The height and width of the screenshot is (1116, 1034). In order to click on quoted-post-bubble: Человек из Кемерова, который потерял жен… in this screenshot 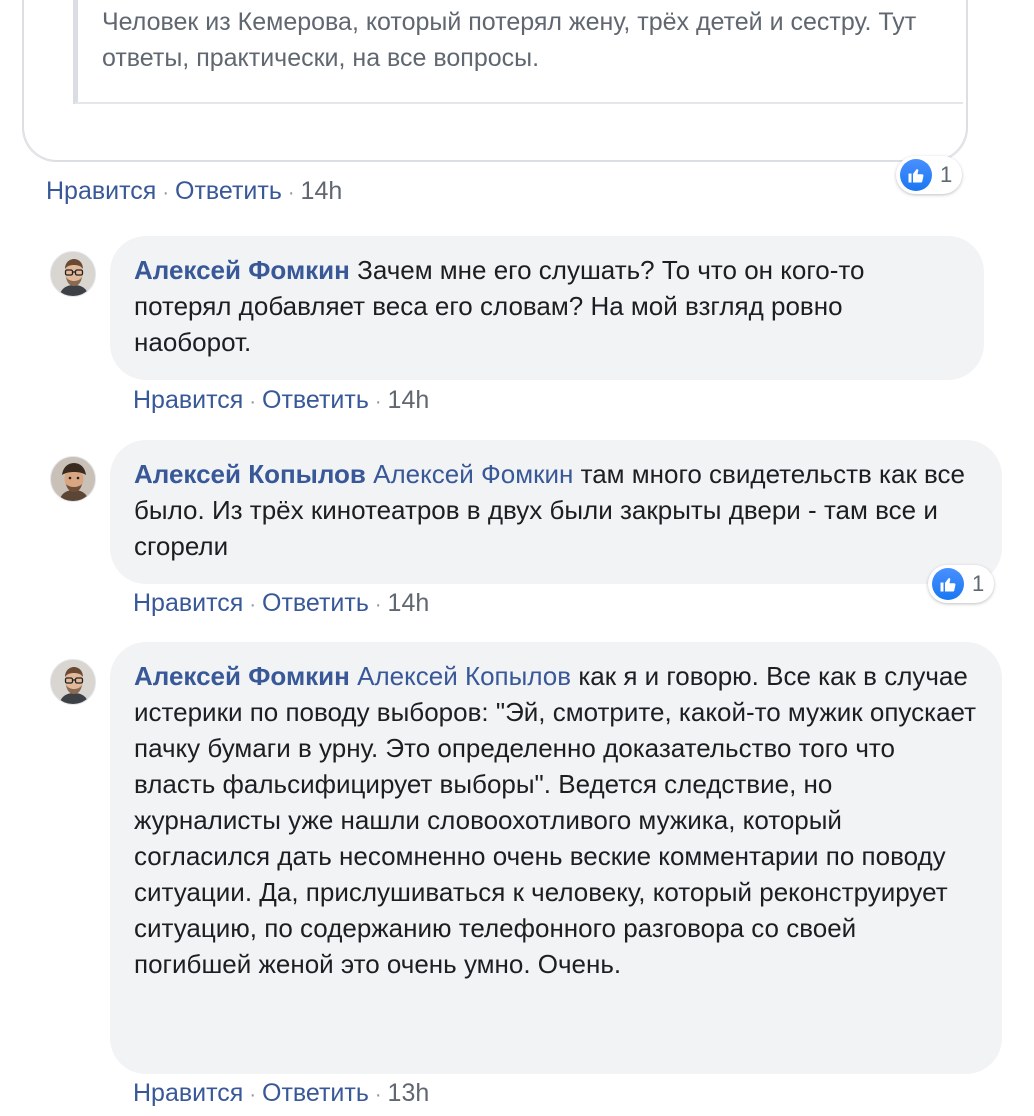, I will do `click(495, 81)`.